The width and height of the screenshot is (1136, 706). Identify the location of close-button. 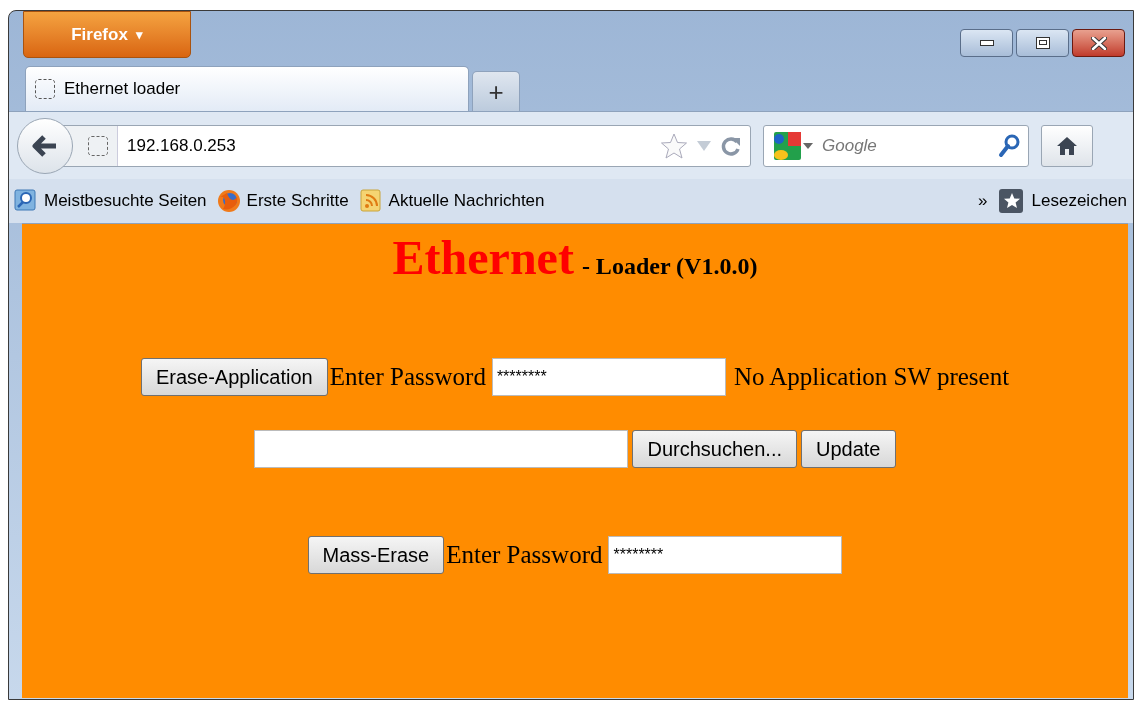
(1098, 43).